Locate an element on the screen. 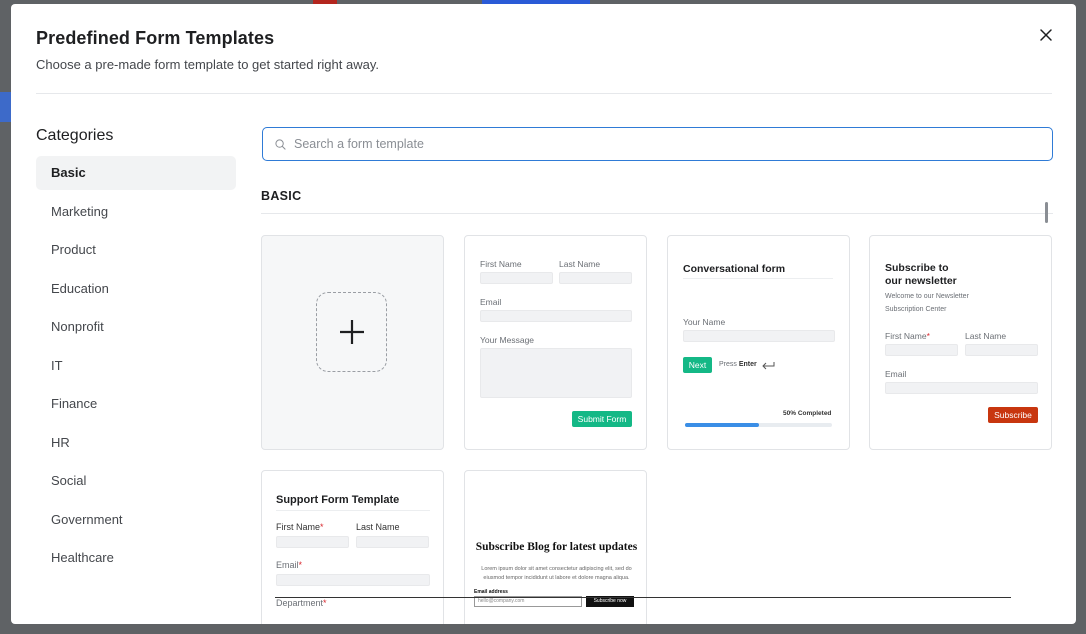 The image size is (1086, 634). search-input is located at coordinates (644, 144).